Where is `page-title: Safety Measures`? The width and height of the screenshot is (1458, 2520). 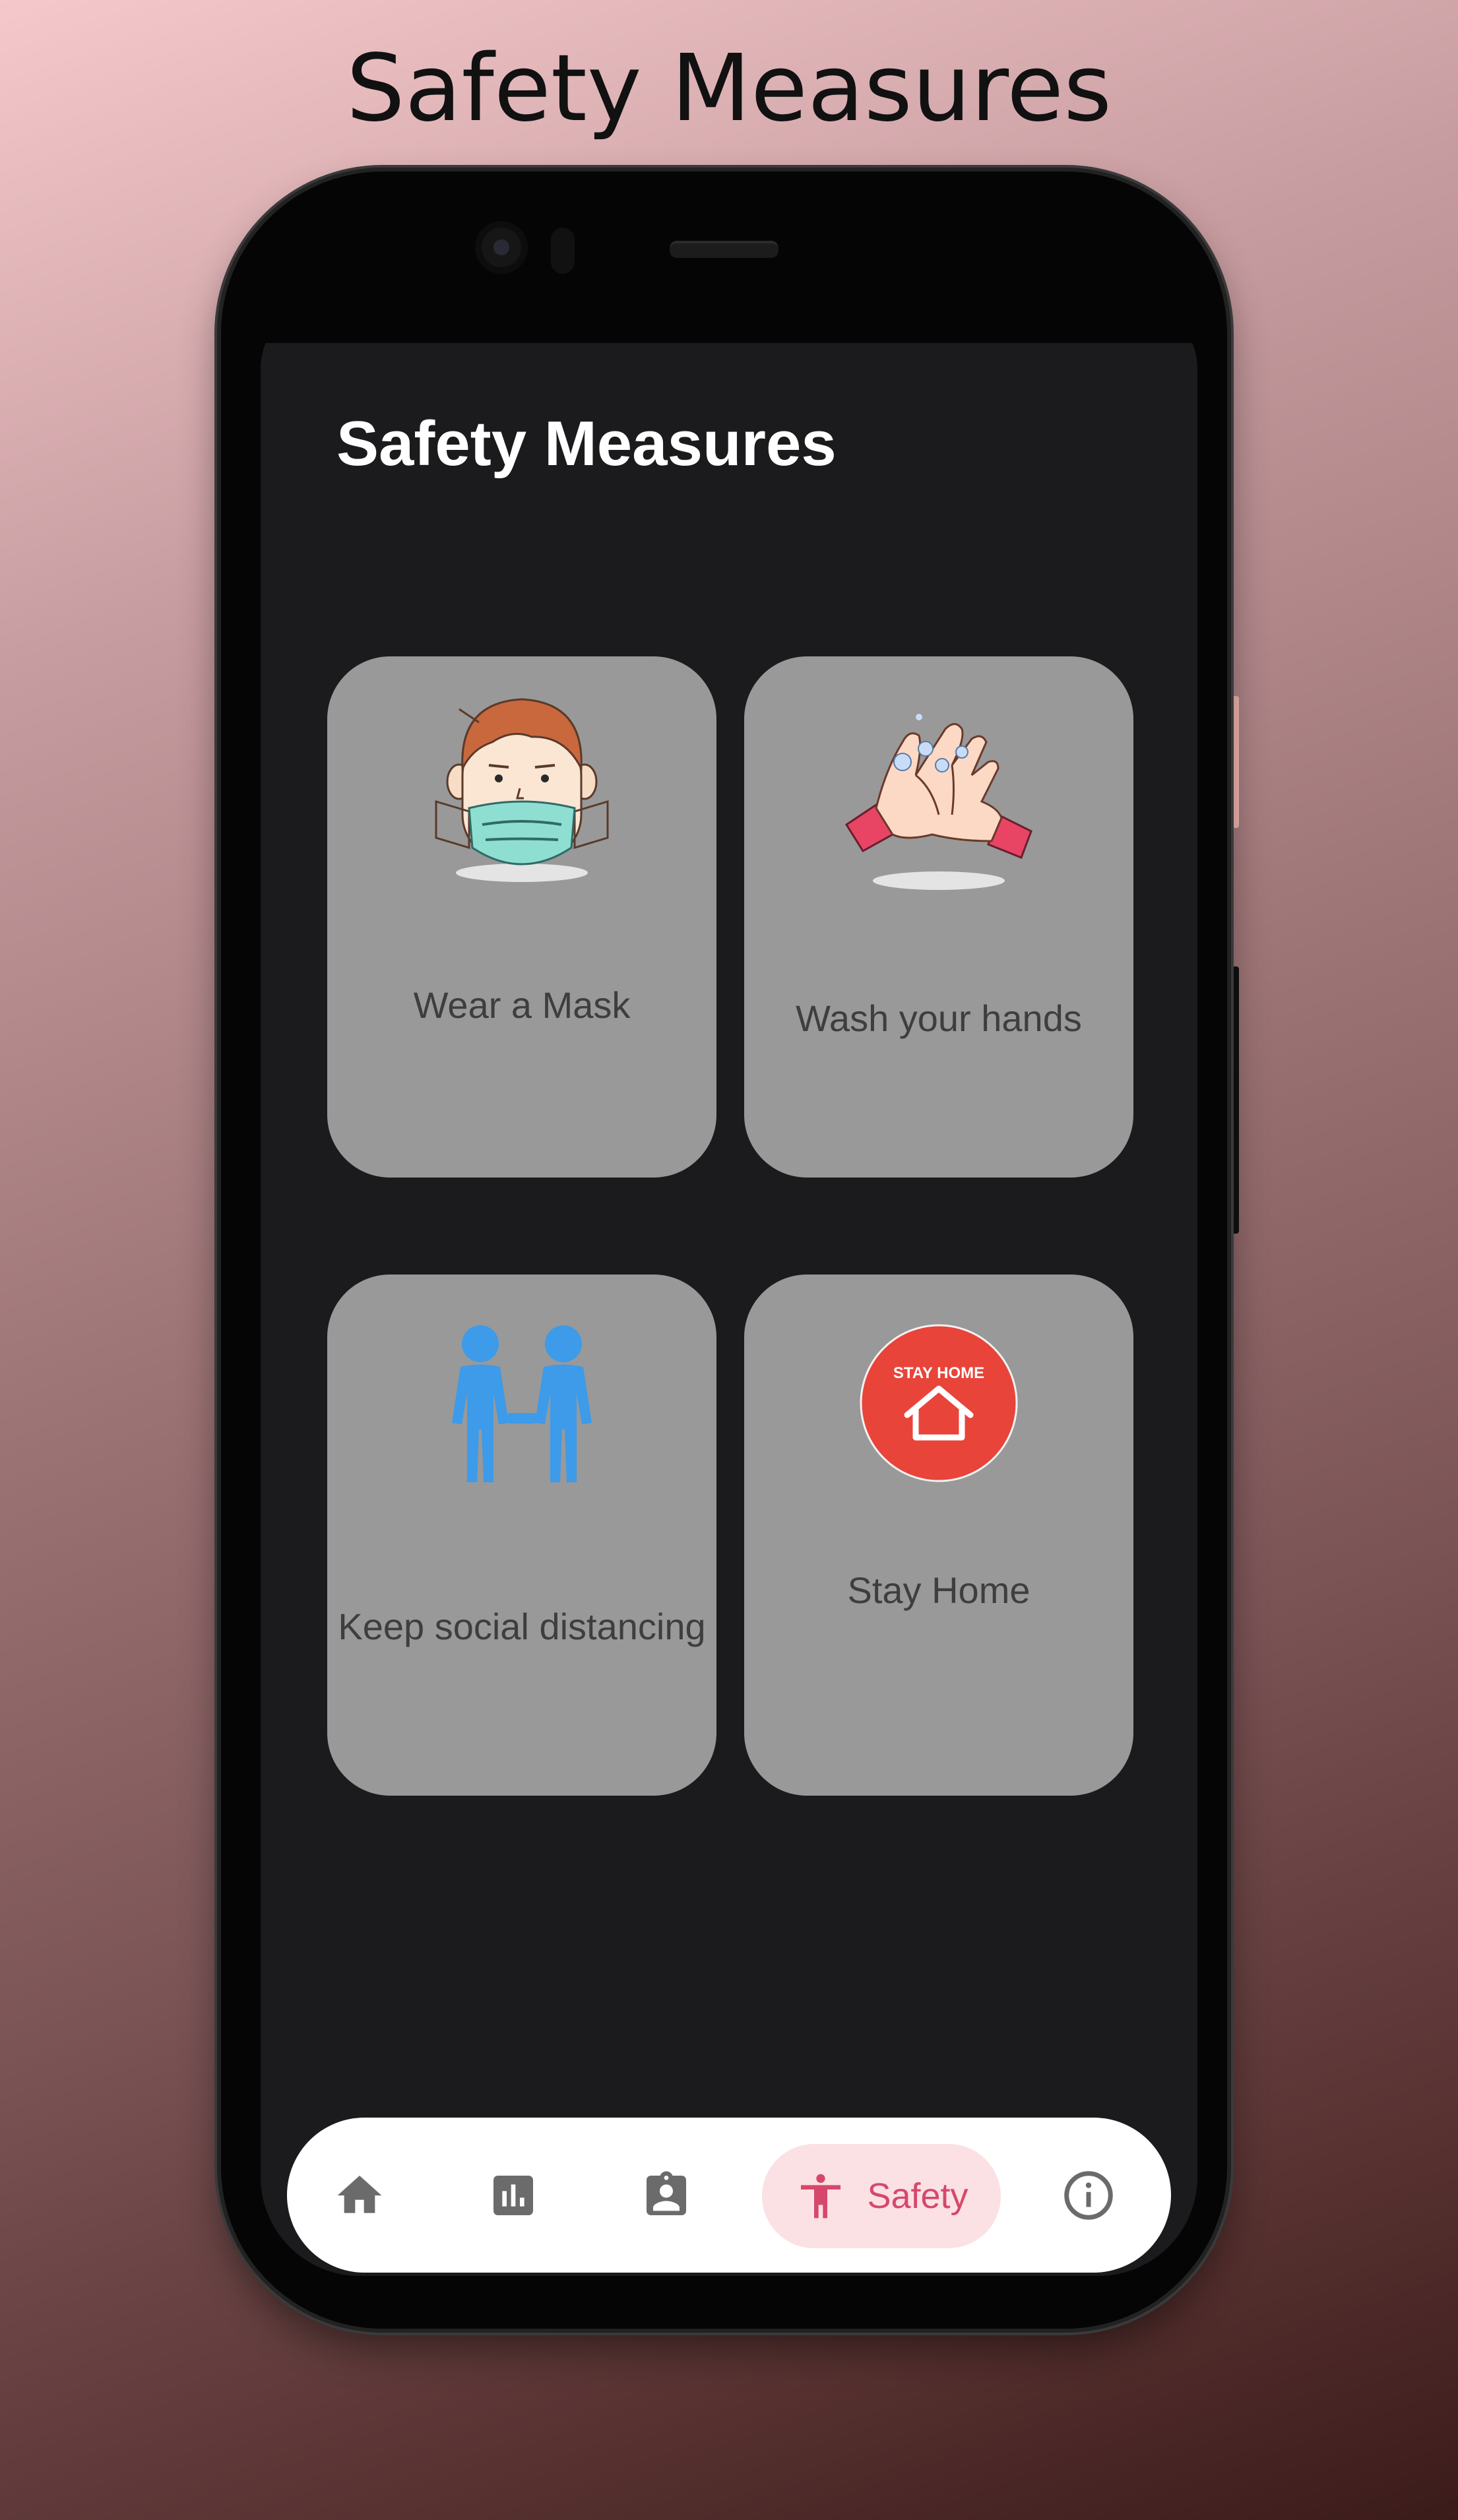 page-title: Safety Measures is located at coordinates (586, 443).